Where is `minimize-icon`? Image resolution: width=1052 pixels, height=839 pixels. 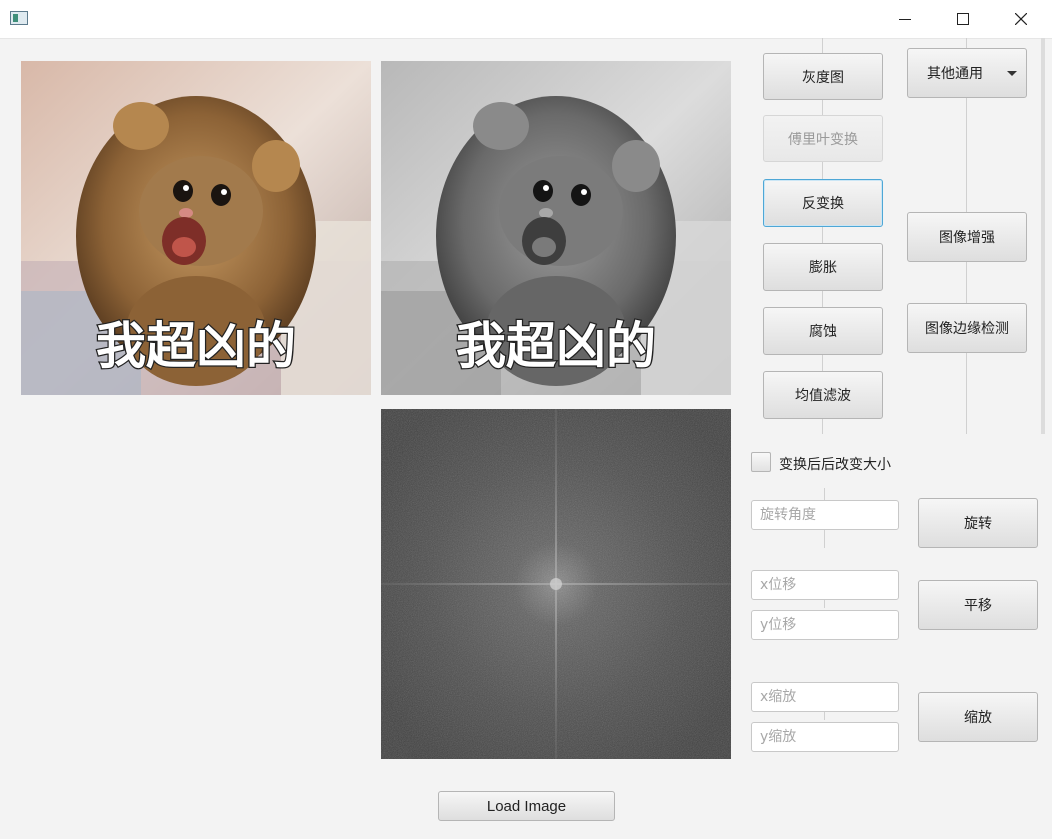 minimize-icon is located at coordinates (905, 19).